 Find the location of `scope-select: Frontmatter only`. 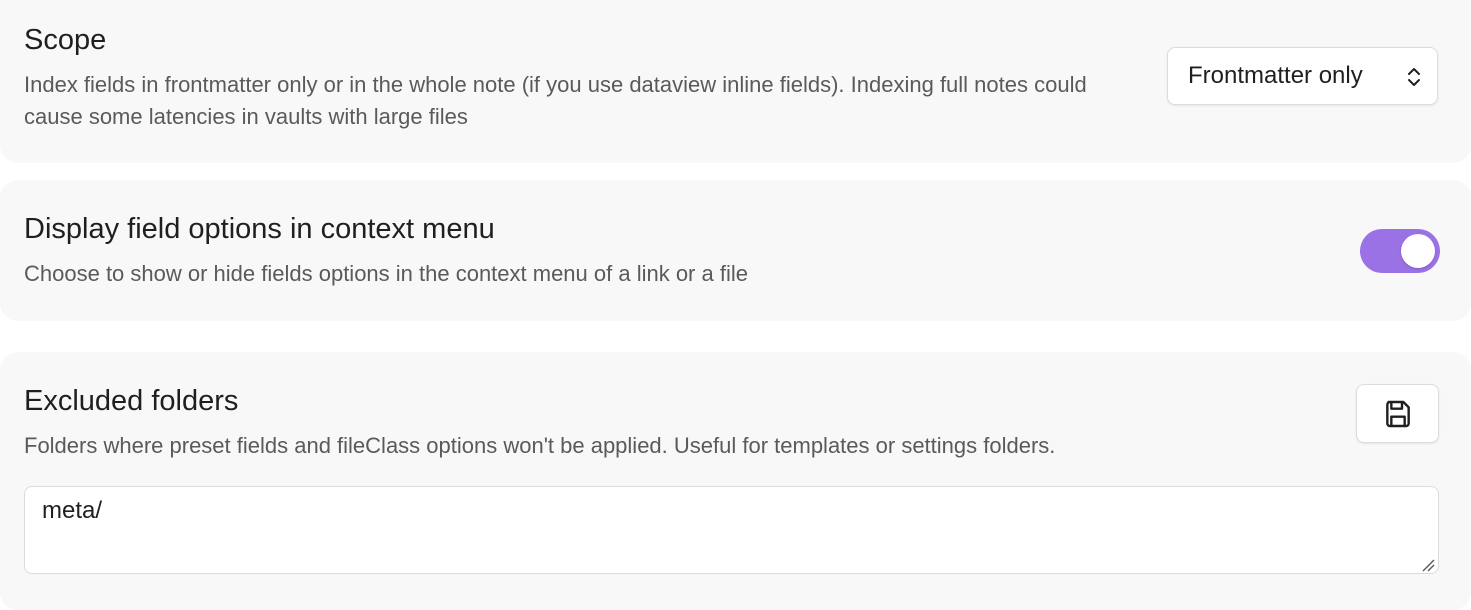

scope-select: Frontmatter only is located at coordinates (1302, 76).